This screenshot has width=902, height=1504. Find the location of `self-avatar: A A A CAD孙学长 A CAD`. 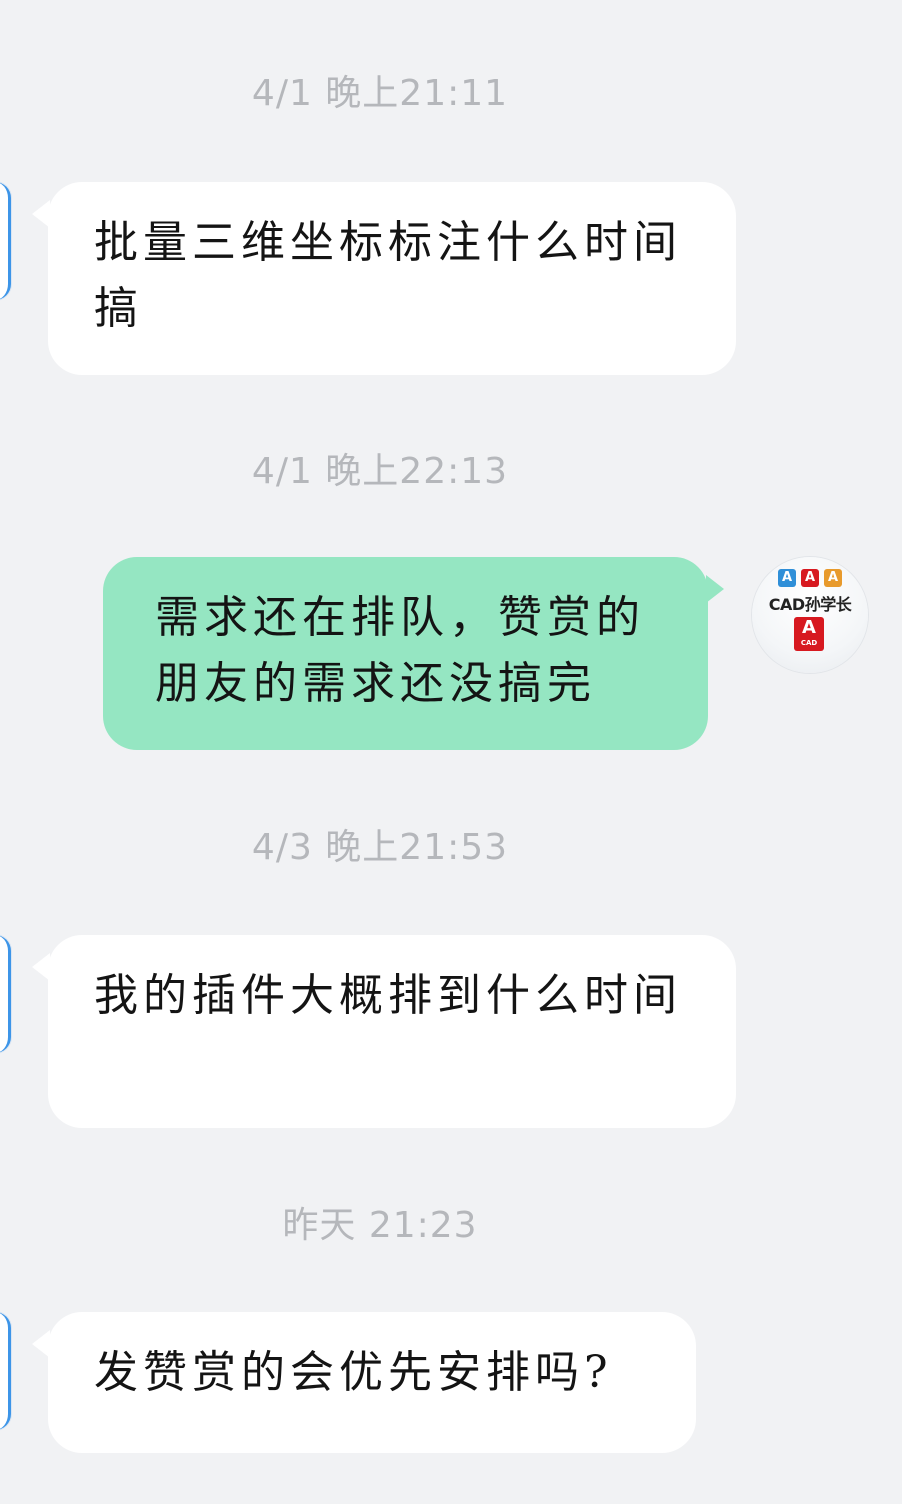

self-avatar: A A A CAD孙学长 A CAD is located at coordinates (810, 615).